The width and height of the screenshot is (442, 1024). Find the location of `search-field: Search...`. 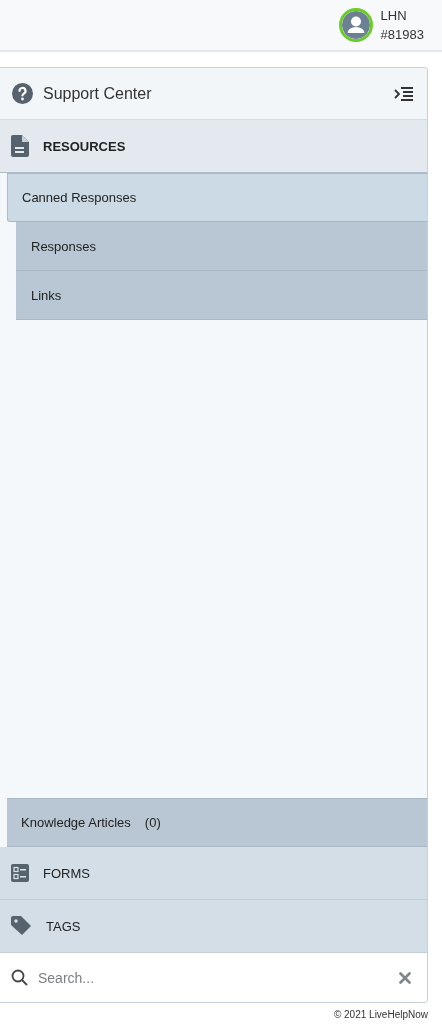

search-field: Search... is located at coordinates (213, 977).